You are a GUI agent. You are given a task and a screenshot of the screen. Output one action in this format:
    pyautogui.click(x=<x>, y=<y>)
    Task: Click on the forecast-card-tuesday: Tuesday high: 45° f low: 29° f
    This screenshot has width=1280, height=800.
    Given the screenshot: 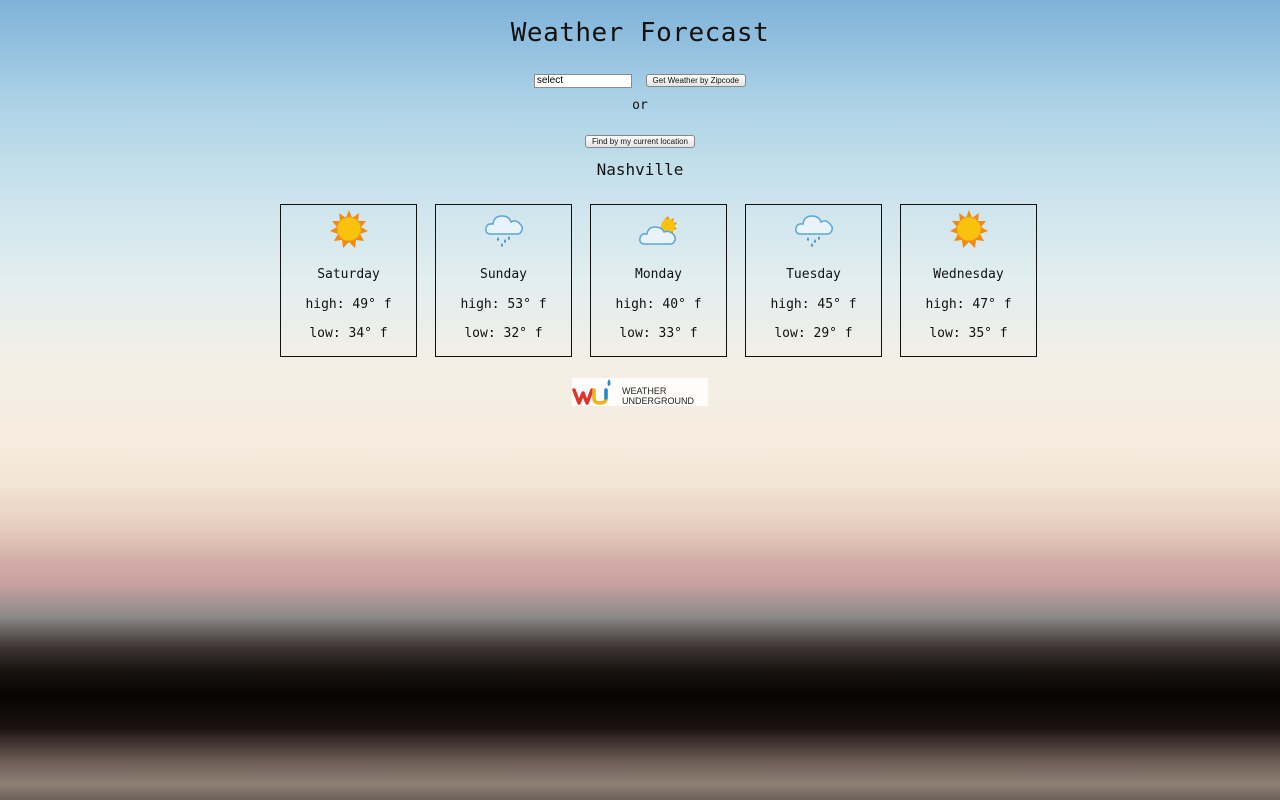 What is the action you would take?
    pyautogui.click(x=813, y=280)
    